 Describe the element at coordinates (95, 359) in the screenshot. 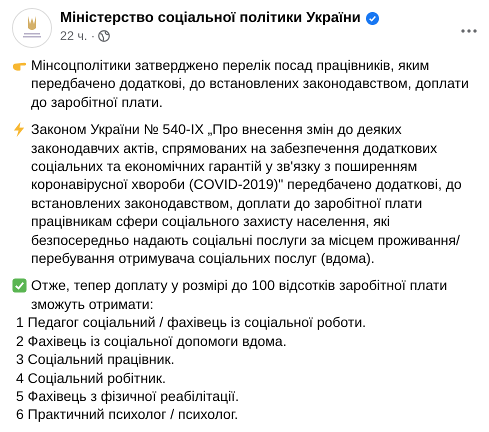

I see `list-item: 3 Соціальний працівник.` at that location.